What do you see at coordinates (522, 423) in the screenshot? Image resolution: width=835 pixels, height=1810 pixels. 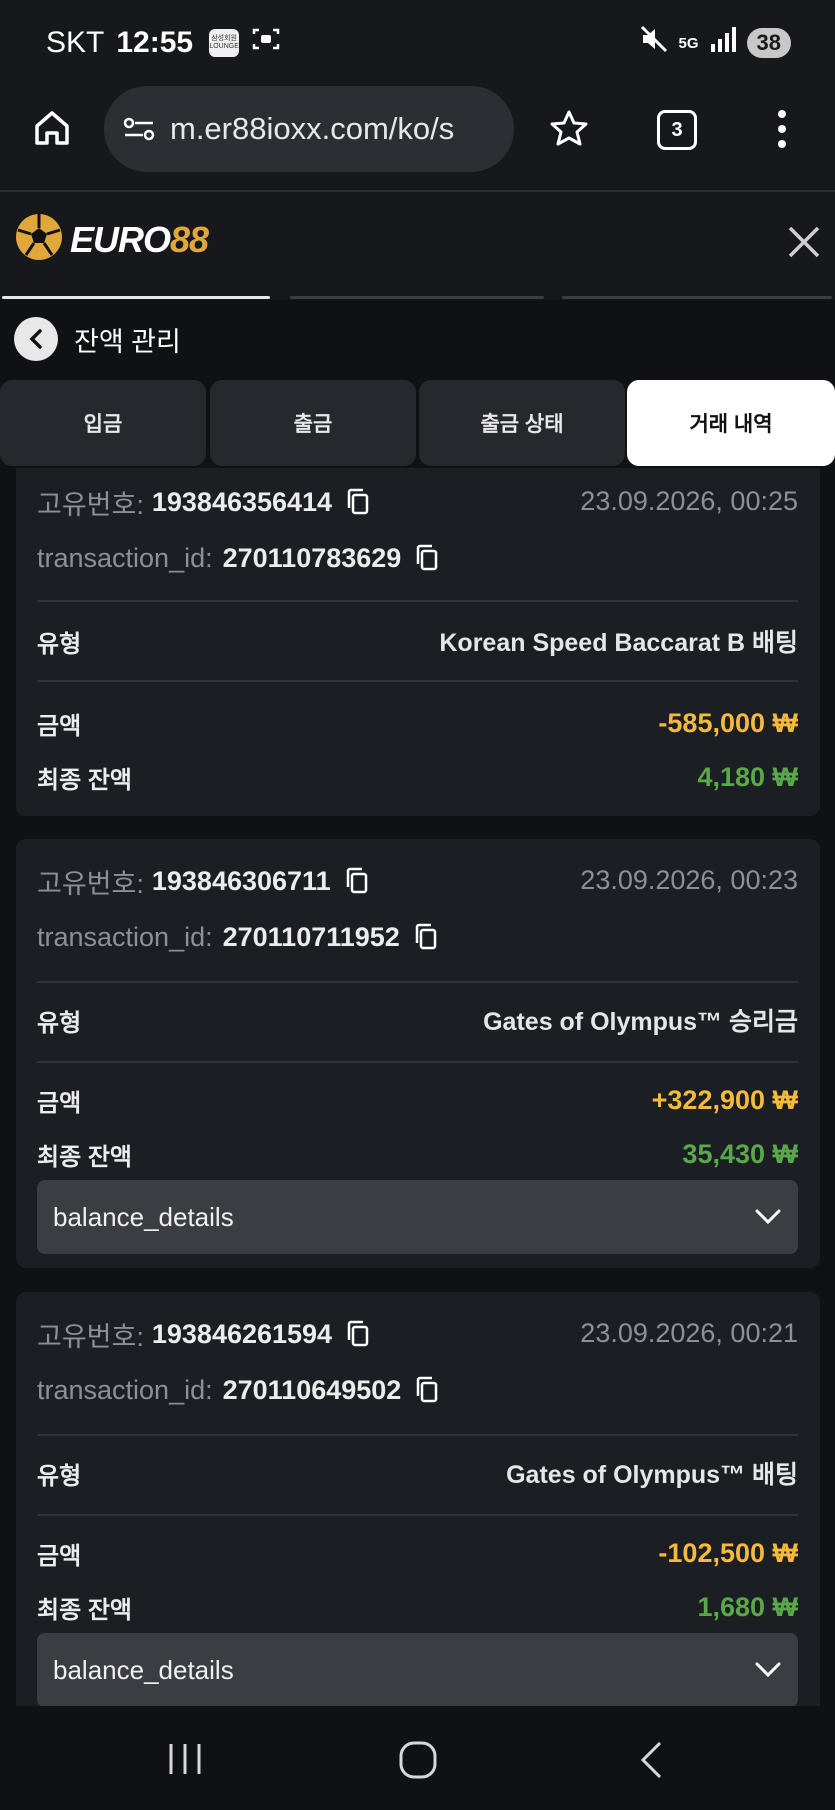 I see `tab-withdraw-status: 출금 상태` at bounding box center [522, 423].